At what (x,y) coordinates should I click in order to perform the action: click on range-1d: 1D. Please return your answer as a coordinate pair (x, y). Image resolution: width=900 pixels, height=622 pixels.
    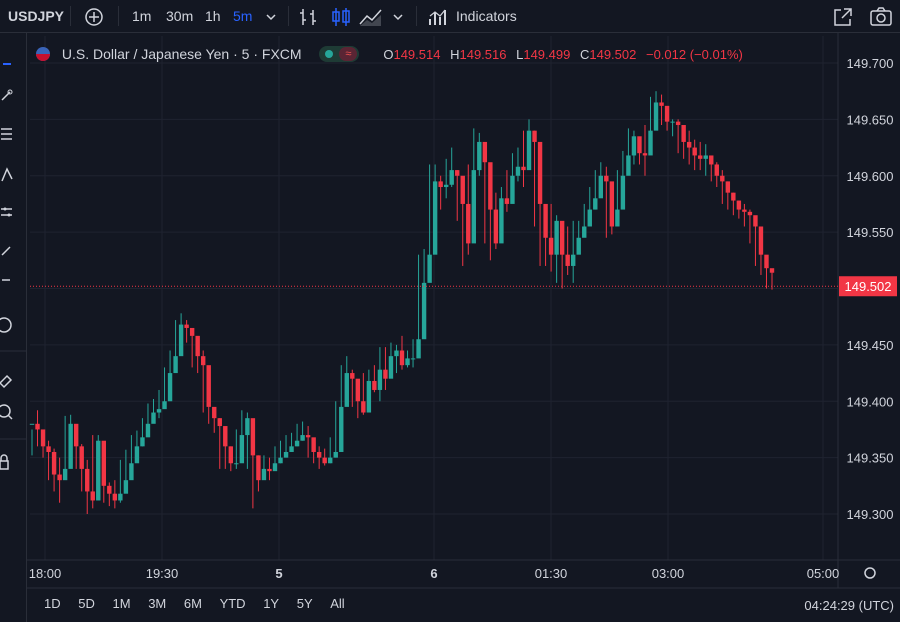
    Looking at the image, I should click on (52, 603).